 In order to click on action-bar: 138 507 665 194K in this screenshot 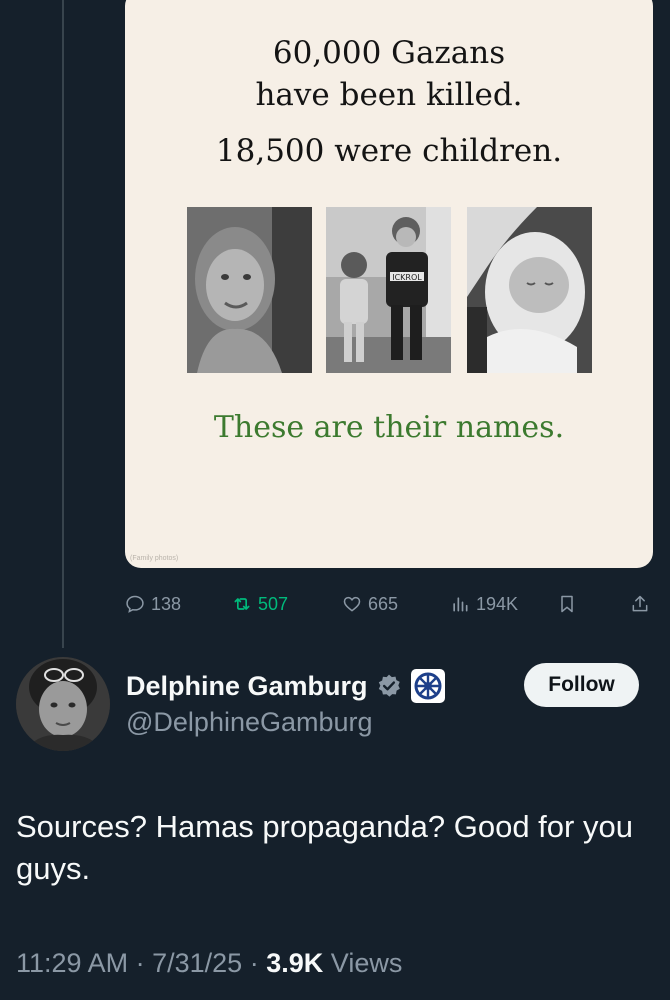, I will do `click(390, 604)`.